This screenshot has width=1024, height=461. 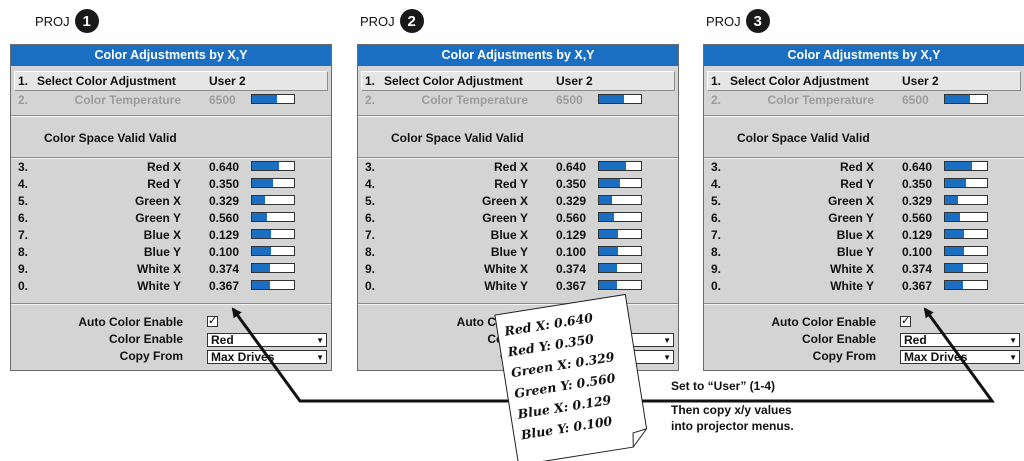 I want to click on instruction-line-2: Then copy x/y values, so click(x=731, y=410).